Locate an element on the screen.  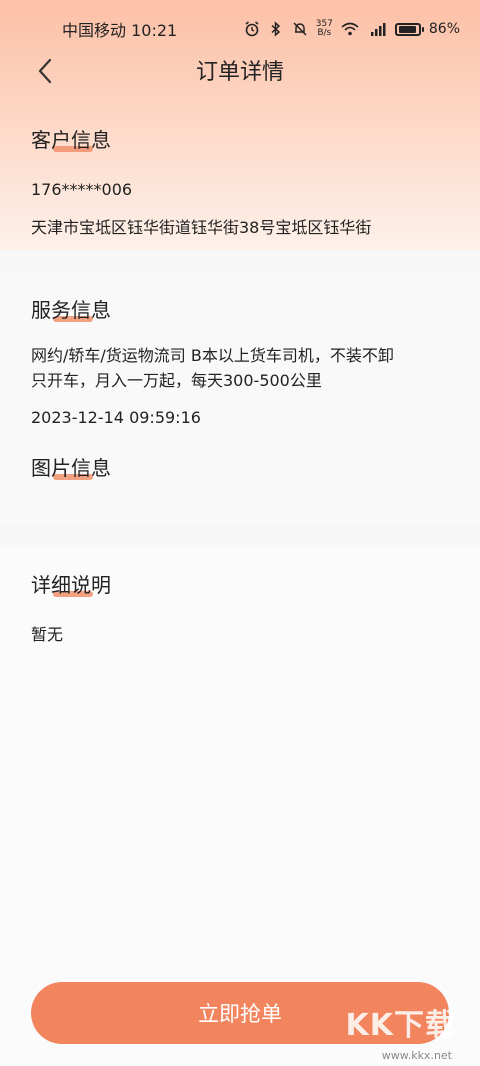
service-datetime: 2023-12-14 09:59:16 is located at coordinates (116, 417).